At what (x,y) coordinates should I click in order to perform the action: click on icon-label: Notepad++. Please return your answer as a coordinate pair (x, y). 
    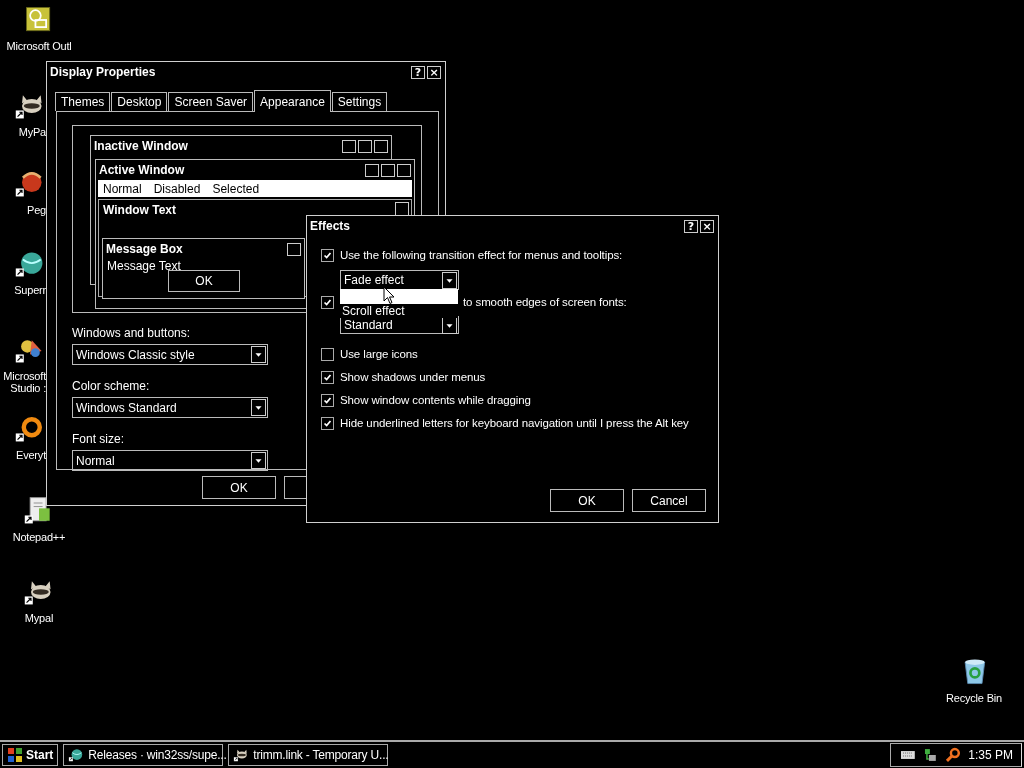
    Looking at the image, I should click on (39, 537).